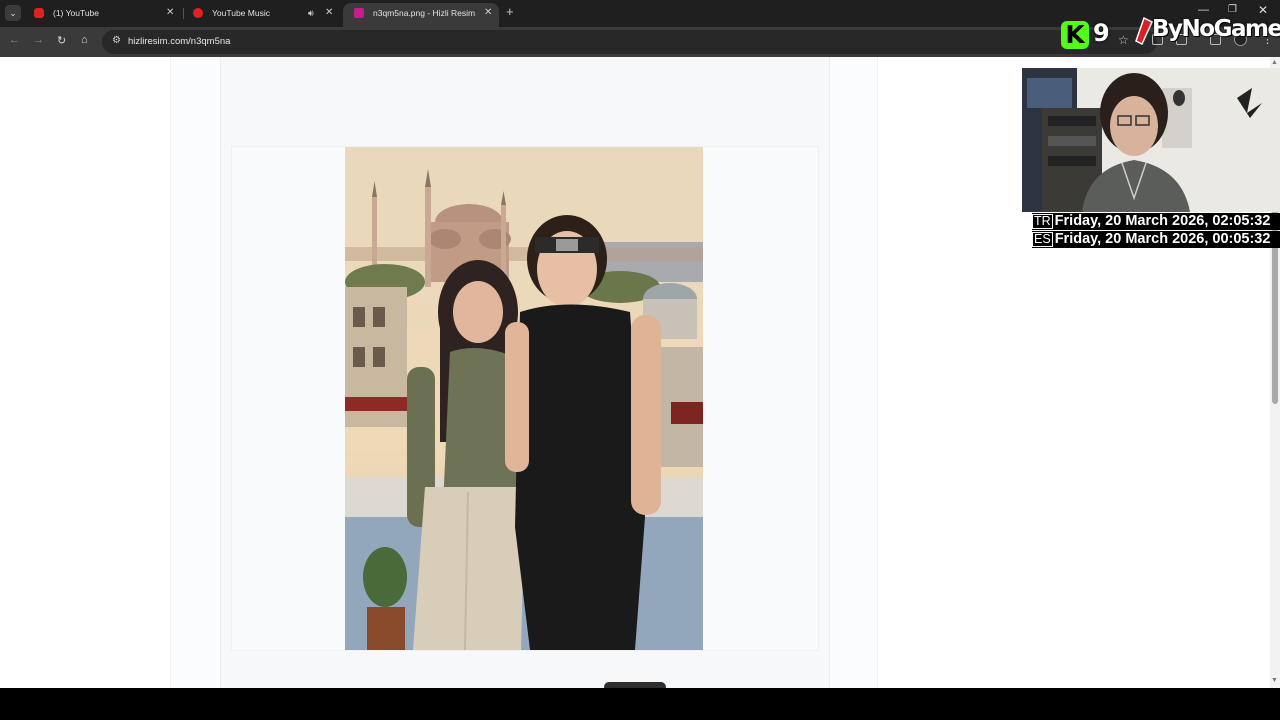  What do you see at coordinates (1042, 221) in the screenshot?
I see `tr-flag: TR` at bounding box center [1042, 221].